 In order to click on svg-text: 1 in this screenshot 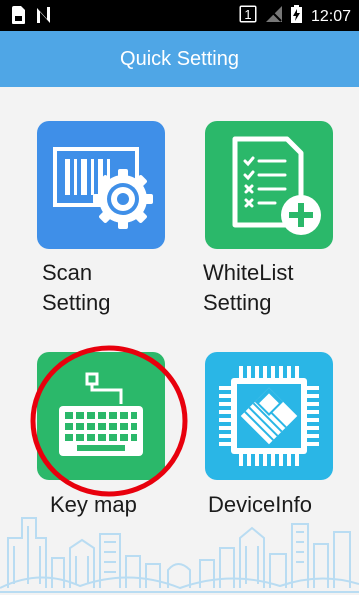, I will do `click(247, 14)`.